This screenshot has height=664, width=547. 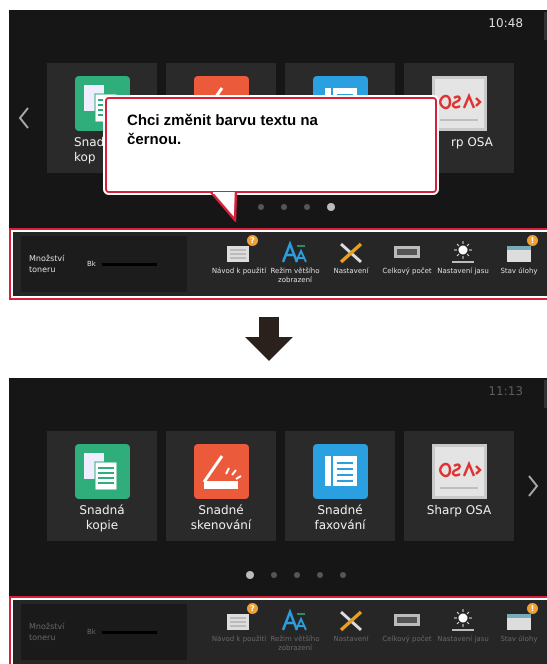 I want to click on chevron-right-icon, so click(x=533, y=486).